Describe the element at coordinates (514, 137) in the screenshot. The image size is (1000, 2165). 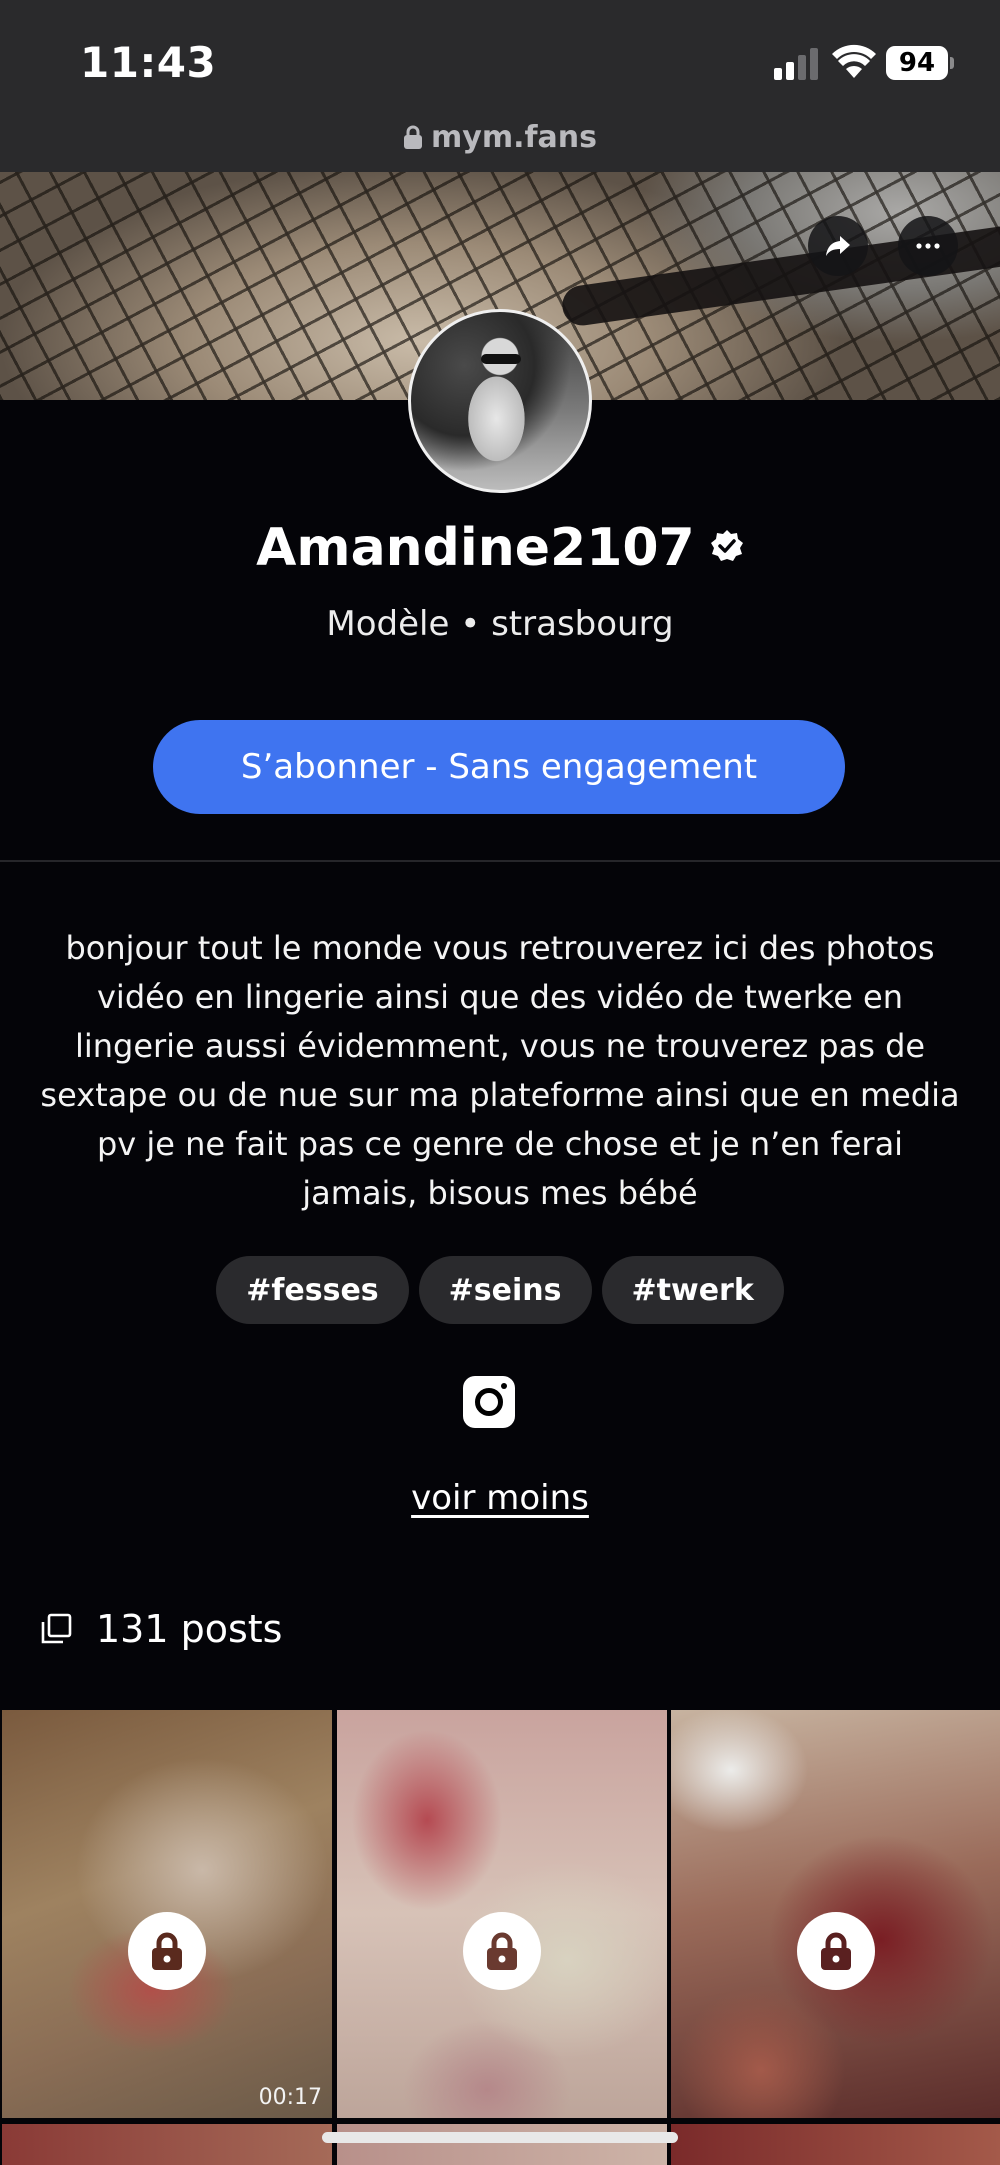
I see `url-text: mym.fans` at that location.